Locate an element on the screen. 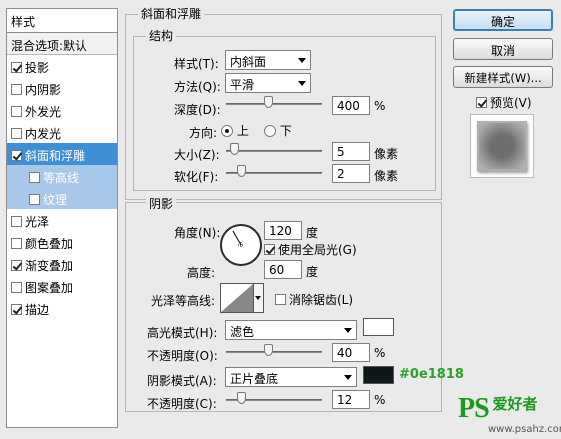 Image resolution: width=561 pixels, height=439 pixels. depth-input: 400 is located at coordinates (351, 105).